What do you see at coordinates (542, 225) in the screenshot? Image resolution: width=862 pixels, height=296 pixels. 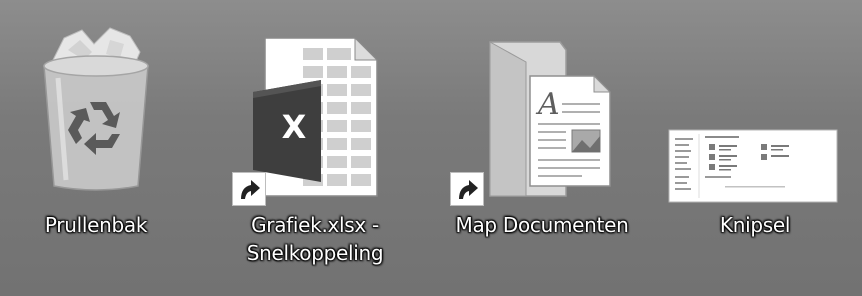 I see `desktop-icon-label: Map Documenten` at bounding box center [542, 225].